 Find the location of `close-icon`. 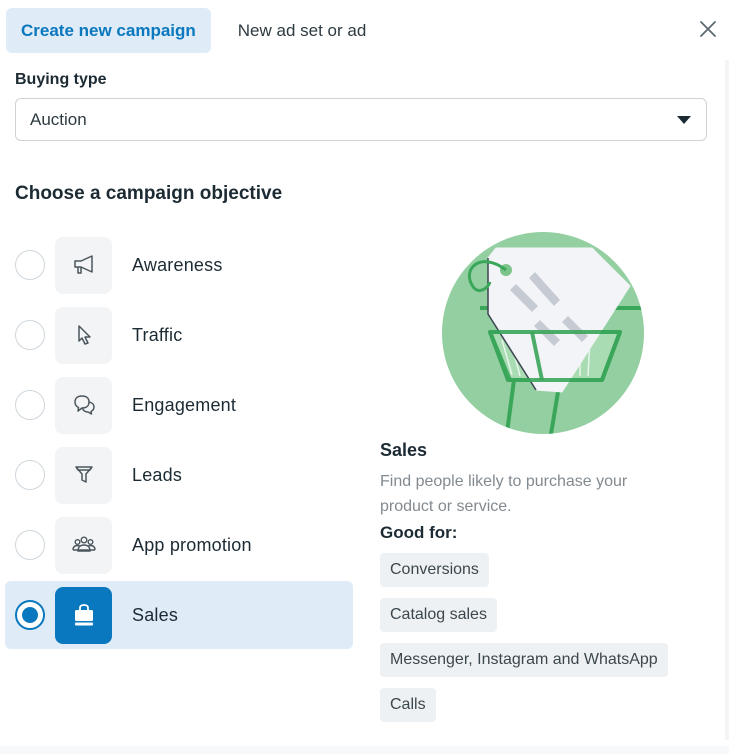

close-icon is located at coordinates (708, 29).